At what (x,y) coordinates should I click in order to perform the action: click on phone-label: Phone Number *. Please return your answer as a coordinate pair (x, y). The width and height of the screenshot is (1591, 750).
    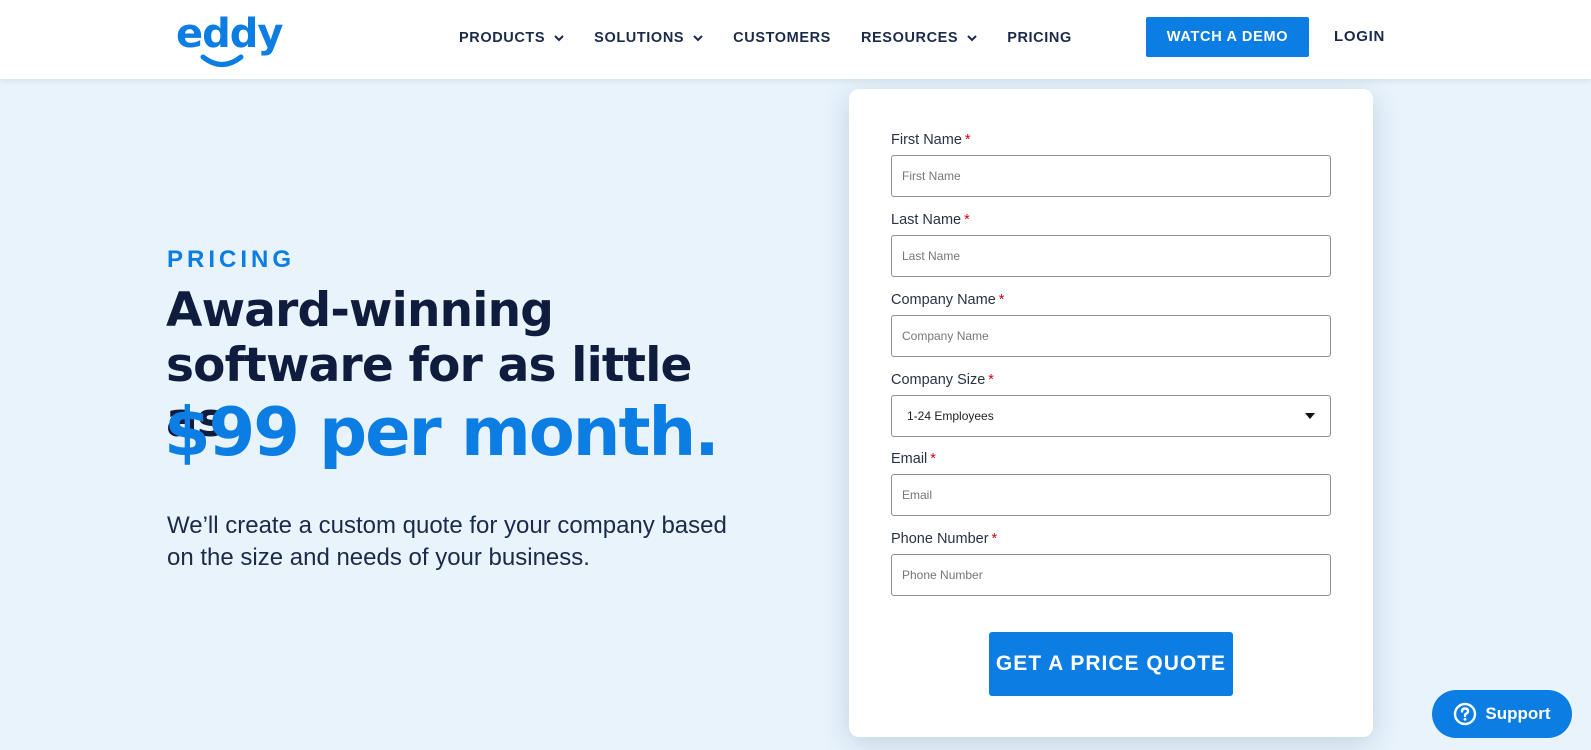
    Looking at the image, I should click on (1111, 539).